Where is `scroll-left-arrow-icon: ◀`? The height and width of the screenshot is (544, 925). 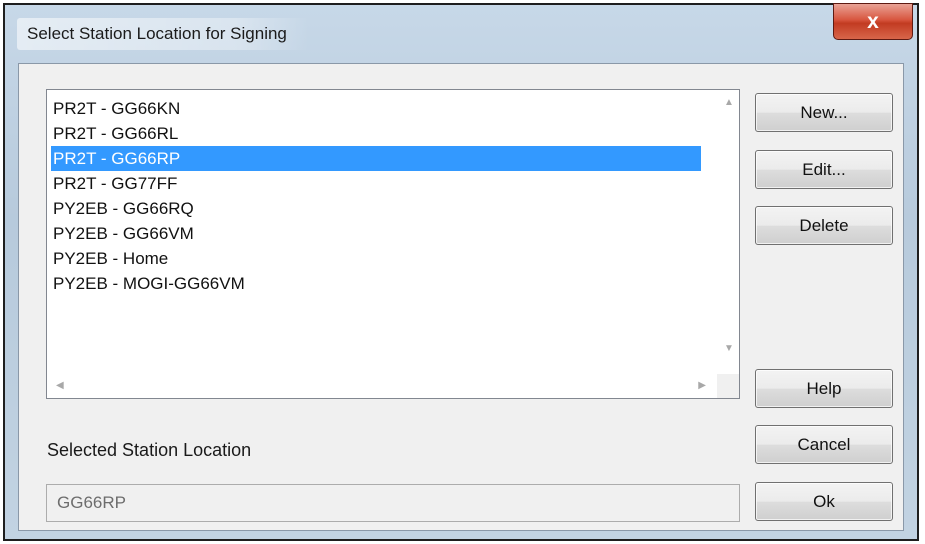 scroll-left-arrow-icon: ◀ is located at coordinates (60, 386).